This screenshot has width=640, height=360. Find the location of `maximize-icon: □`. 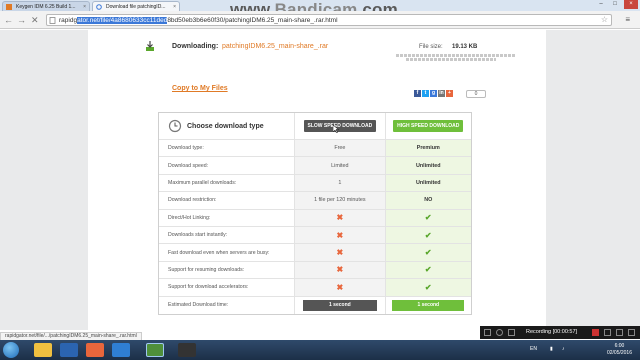

maximize-icon: □ is located at coordinates (615, 4).